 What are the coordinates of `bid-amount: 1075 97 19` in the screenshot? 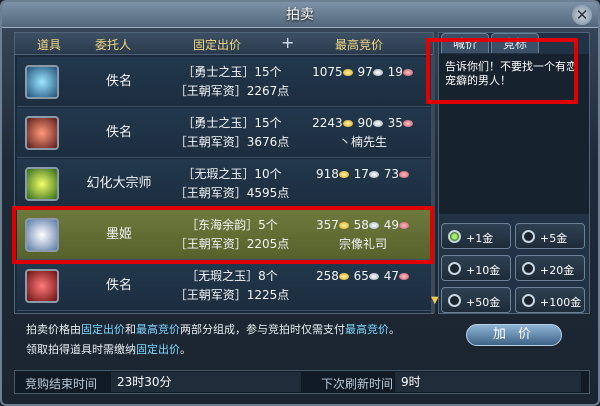 It's located at (363, 72).